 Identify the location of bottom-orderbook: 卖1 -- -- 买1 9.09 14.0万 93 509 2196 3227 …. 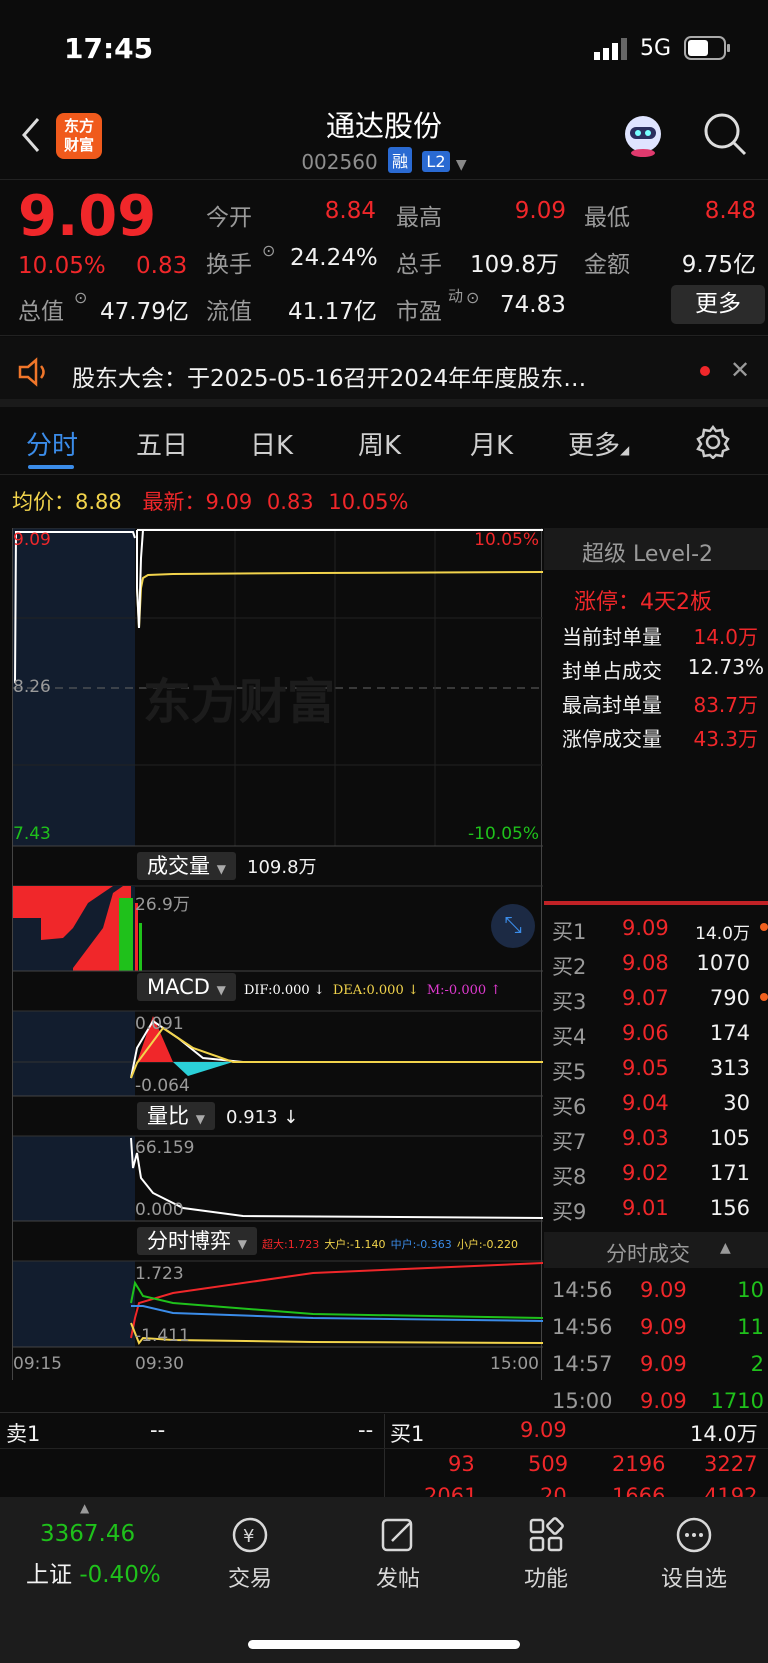
(384, 1456).